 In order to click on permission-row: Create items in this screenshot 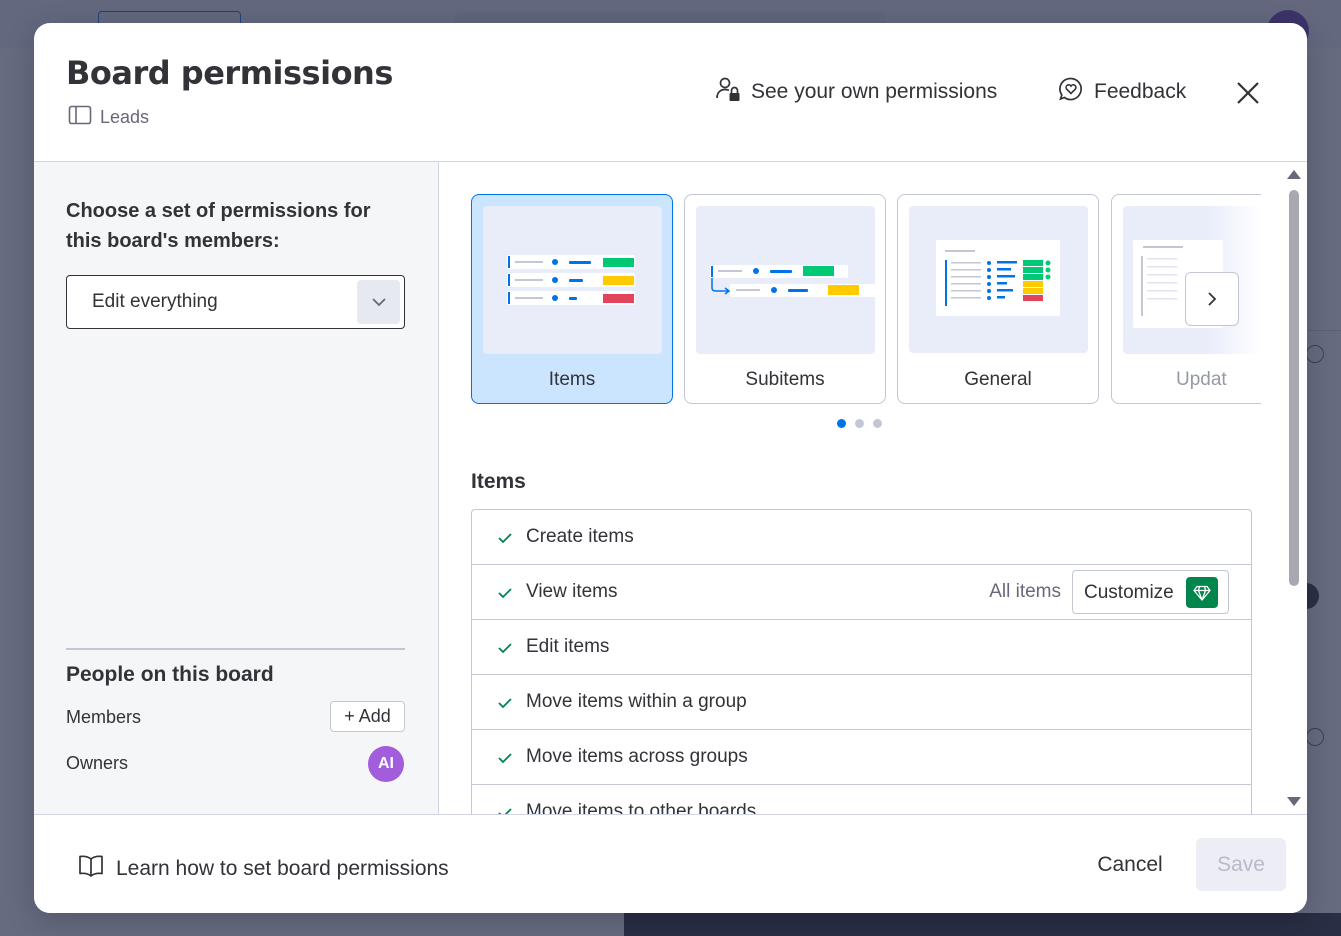, I will do `click(861, 537)`.